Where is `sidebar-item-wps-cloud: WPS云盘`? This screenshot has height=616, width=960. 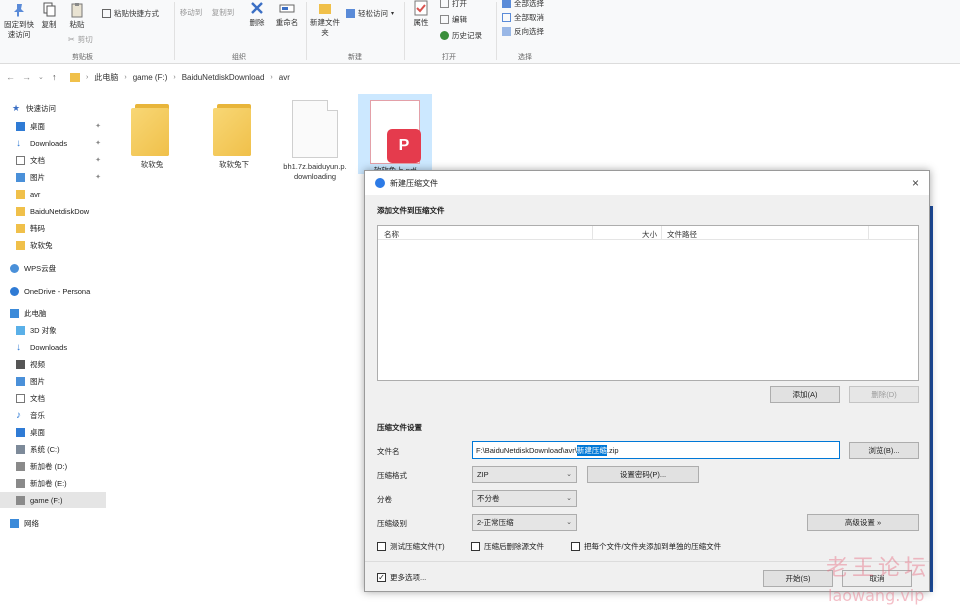 sidebar-item-wps-cloud: WPS云盘 is located at coordinates (53, 268).